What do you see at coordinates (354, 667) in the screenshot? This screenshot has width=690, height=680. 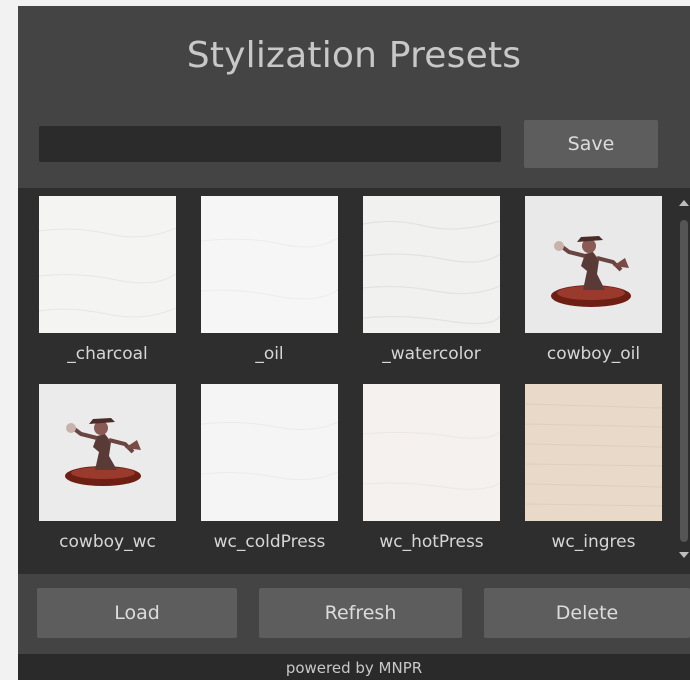 I see `footer-credit: powered by MNPR` at bounding box center [354, 667].